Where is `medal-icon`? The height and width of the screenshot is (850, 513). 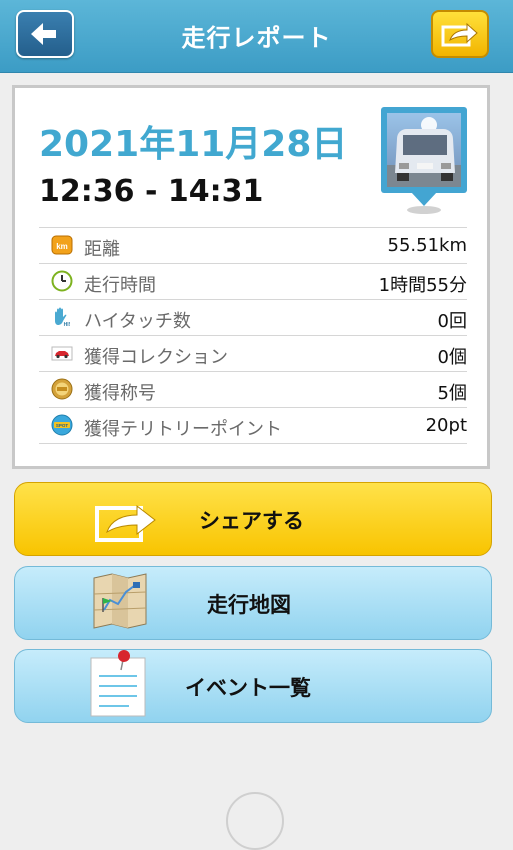 medal-icon is located at coordinates (62, 389).